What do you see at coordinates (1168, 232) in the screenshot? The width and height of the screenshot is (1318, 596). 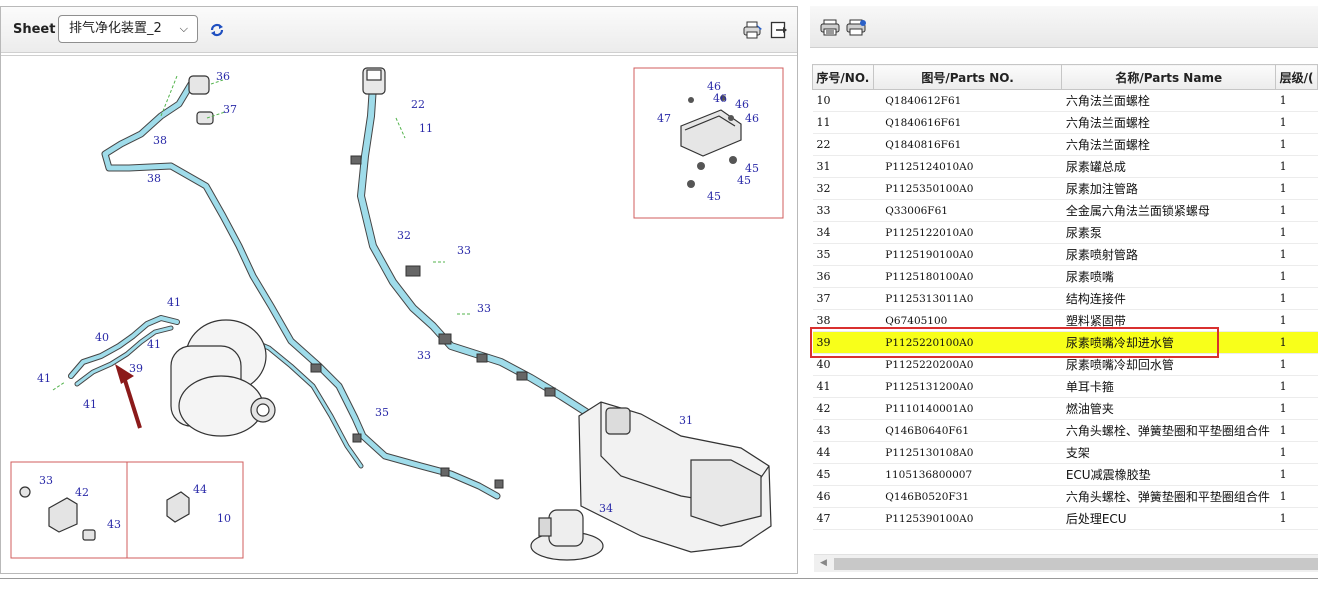 I see `cell-name: 尿素泵` at bounding box center [1168, 232].